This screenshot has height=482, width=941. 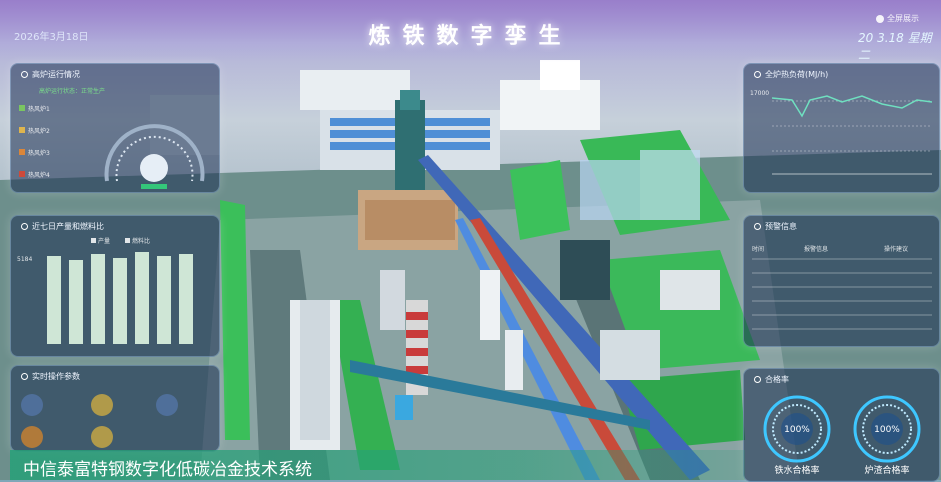 What do you see at coordinates (842, 298) in the screenshot?
I see `alerts-table-body` at bounding box center [842, 298].